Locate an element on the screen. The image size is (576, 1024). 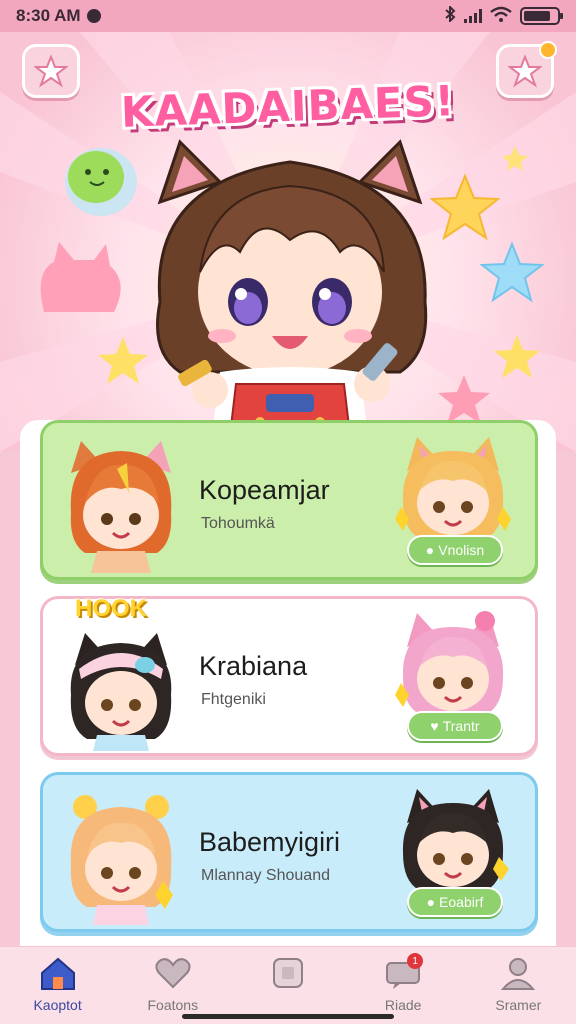
card-subtitle: Fhtgeniki is located at coordinates (233, 699).